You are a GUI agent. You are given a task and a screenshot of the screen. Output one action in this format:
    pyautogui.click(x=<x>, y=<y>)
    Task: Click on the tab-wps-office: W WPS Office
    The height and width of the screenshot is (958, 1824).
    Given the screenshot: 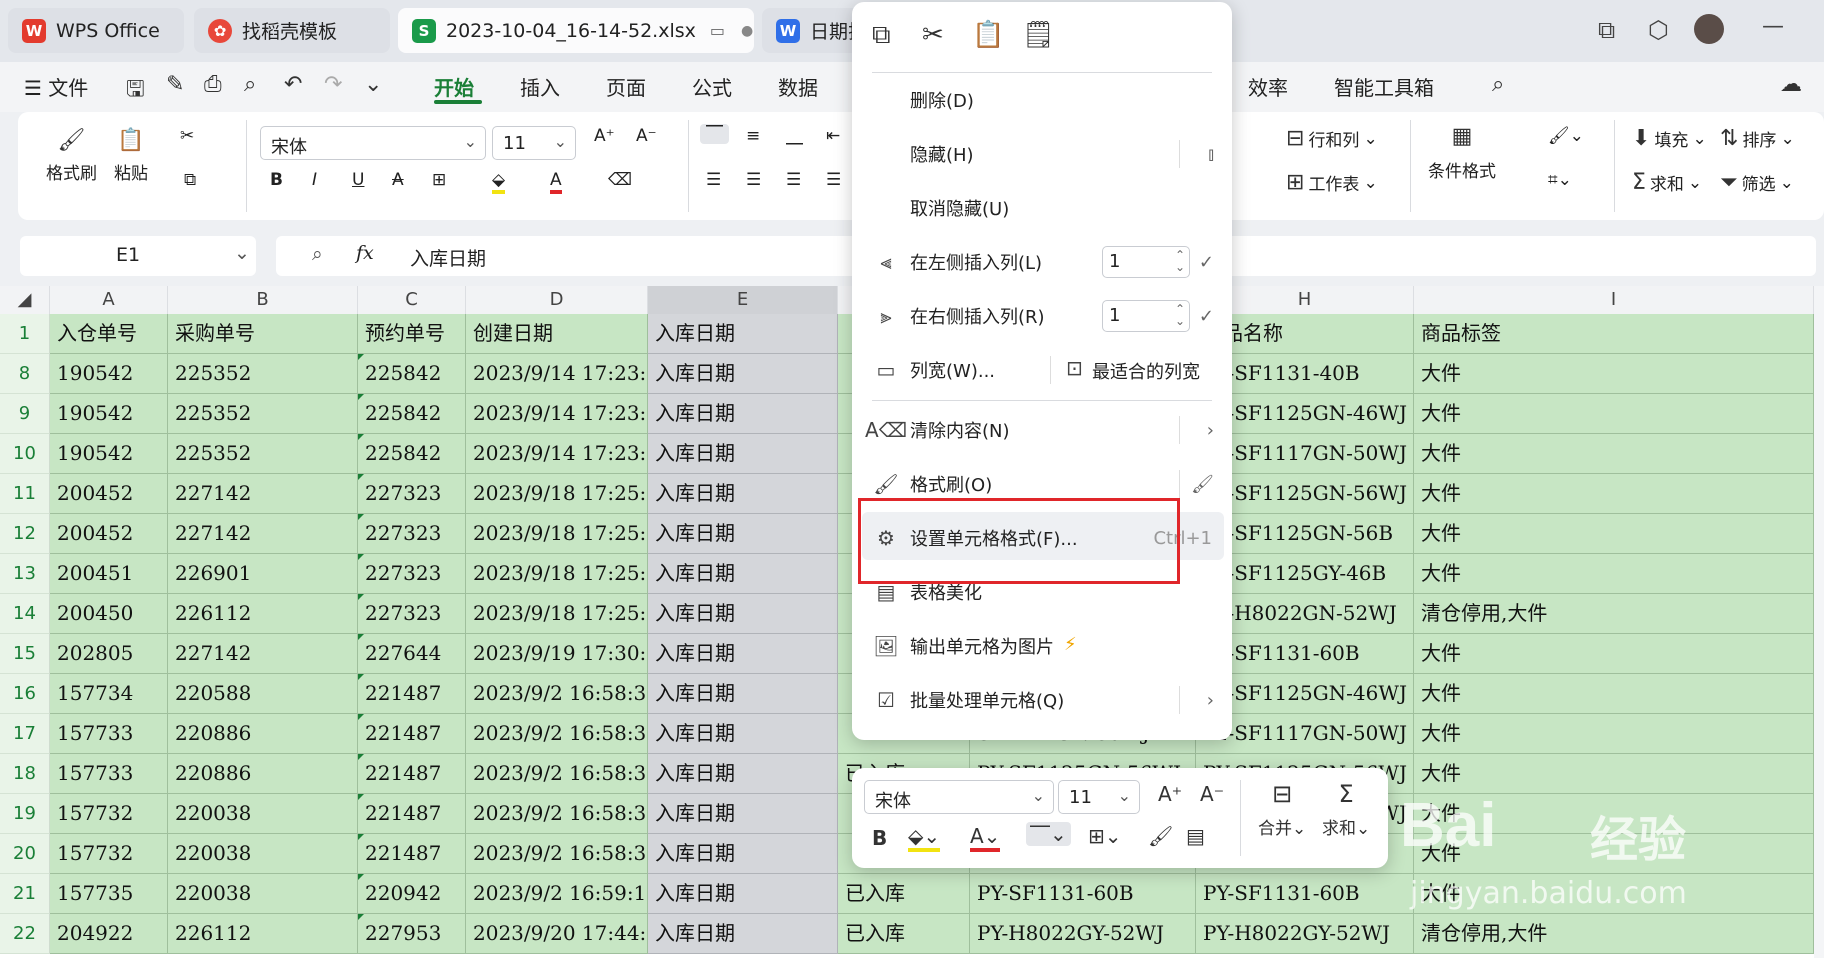 What is the action you would take?
    pyautogui.click(x=96, y=30)
    